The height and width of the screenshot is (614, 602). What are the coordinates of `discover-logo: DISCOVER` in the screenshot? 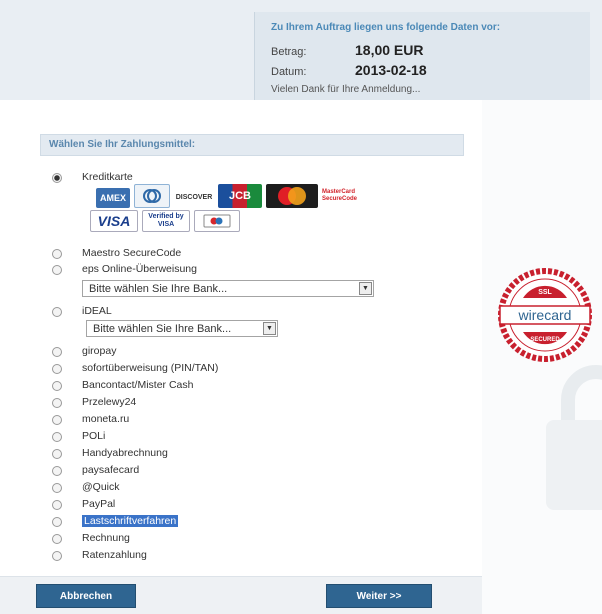 It's located at (194, 197).